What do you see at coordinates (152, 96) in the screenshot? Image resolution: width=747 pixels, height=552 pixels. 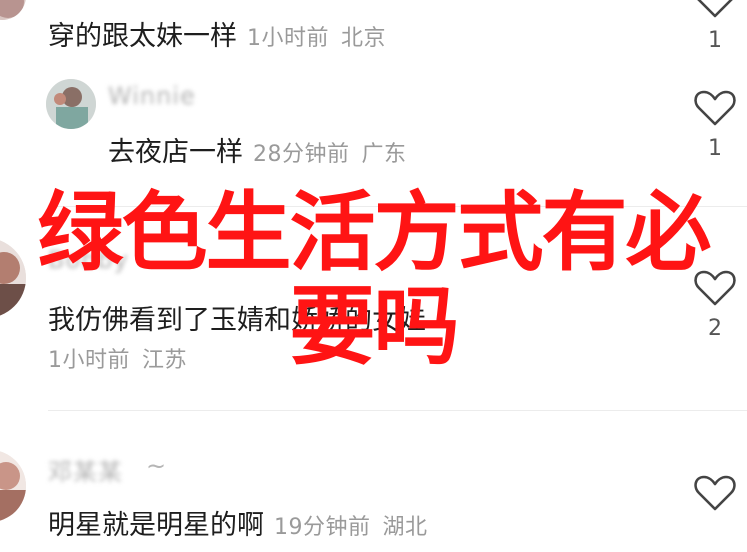 I see `username: Winnie` at bounding box center [152, 96].